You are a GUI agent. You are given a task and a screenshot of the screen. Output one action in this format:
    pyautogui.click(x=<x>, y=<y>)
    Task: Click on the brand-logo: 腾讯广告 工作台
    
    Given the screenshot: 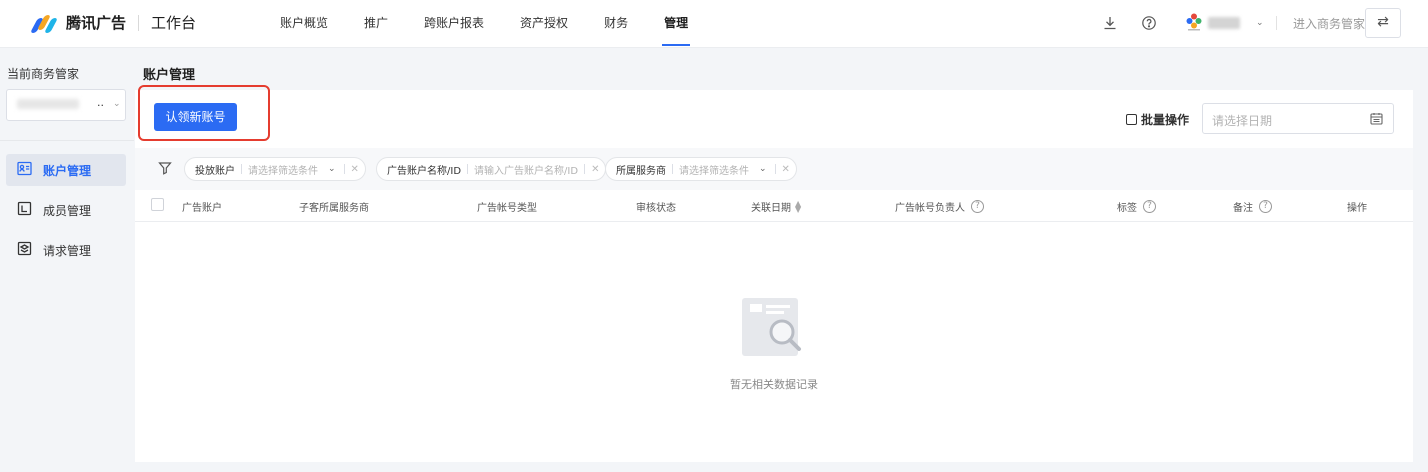 What is the action you would take?
    pyautogui.click(x=113, y=22)
    